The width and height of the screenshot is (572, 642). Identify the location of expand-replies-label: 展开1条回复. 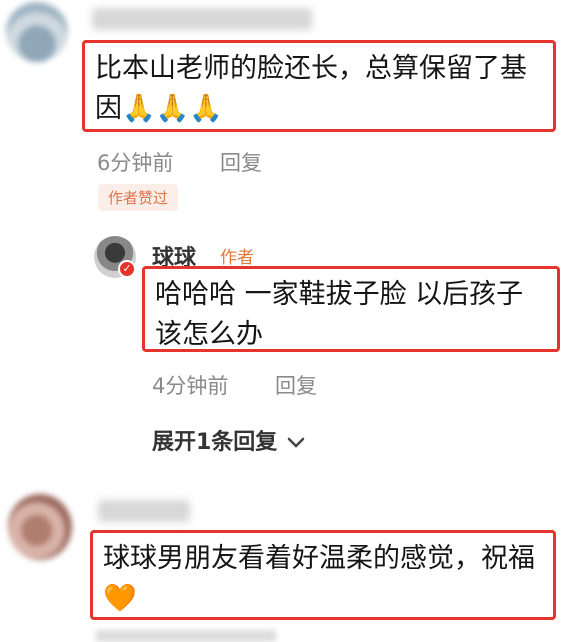
(215, 442).